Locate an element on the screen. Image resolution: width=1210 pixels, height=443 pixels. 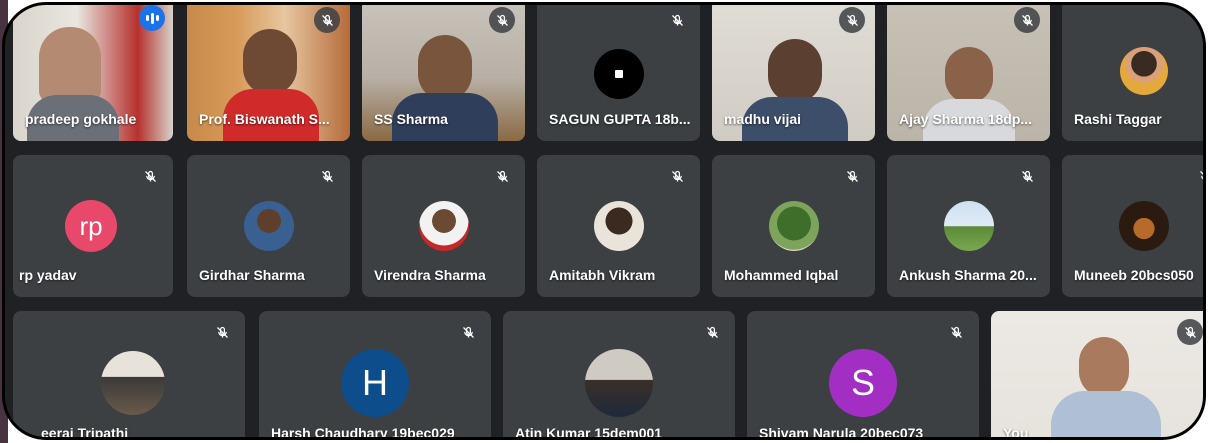
participant-name: rp yadav is located at coordinates (48, 275).